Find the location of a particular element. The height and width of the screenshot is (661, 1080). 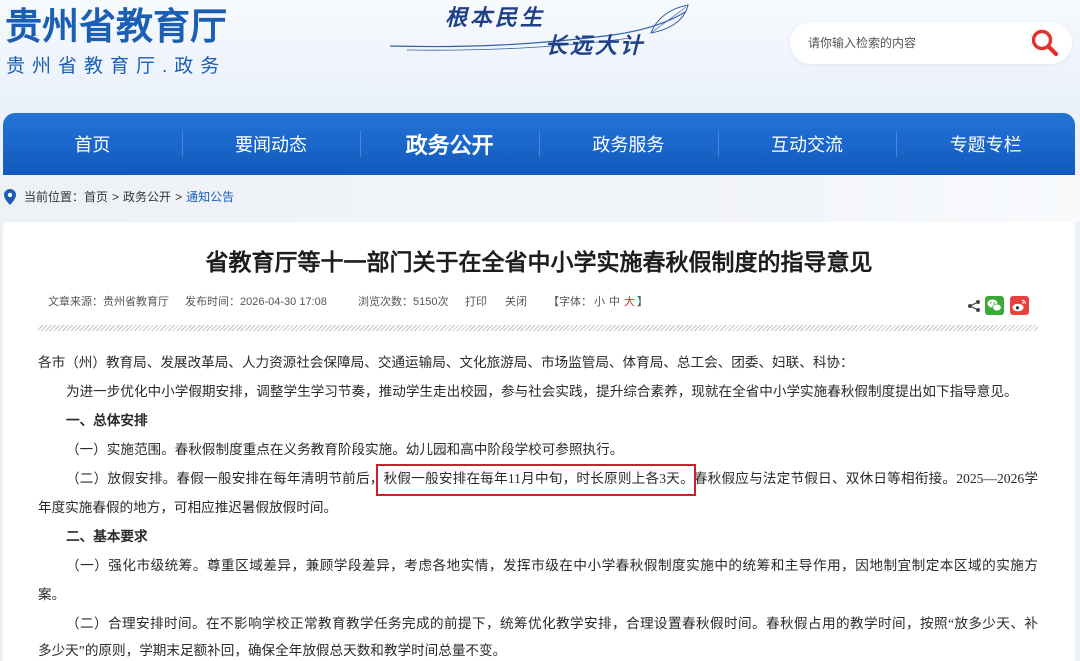

nav-item-interaction: 互动交流 is located at coordinates (807, 144).